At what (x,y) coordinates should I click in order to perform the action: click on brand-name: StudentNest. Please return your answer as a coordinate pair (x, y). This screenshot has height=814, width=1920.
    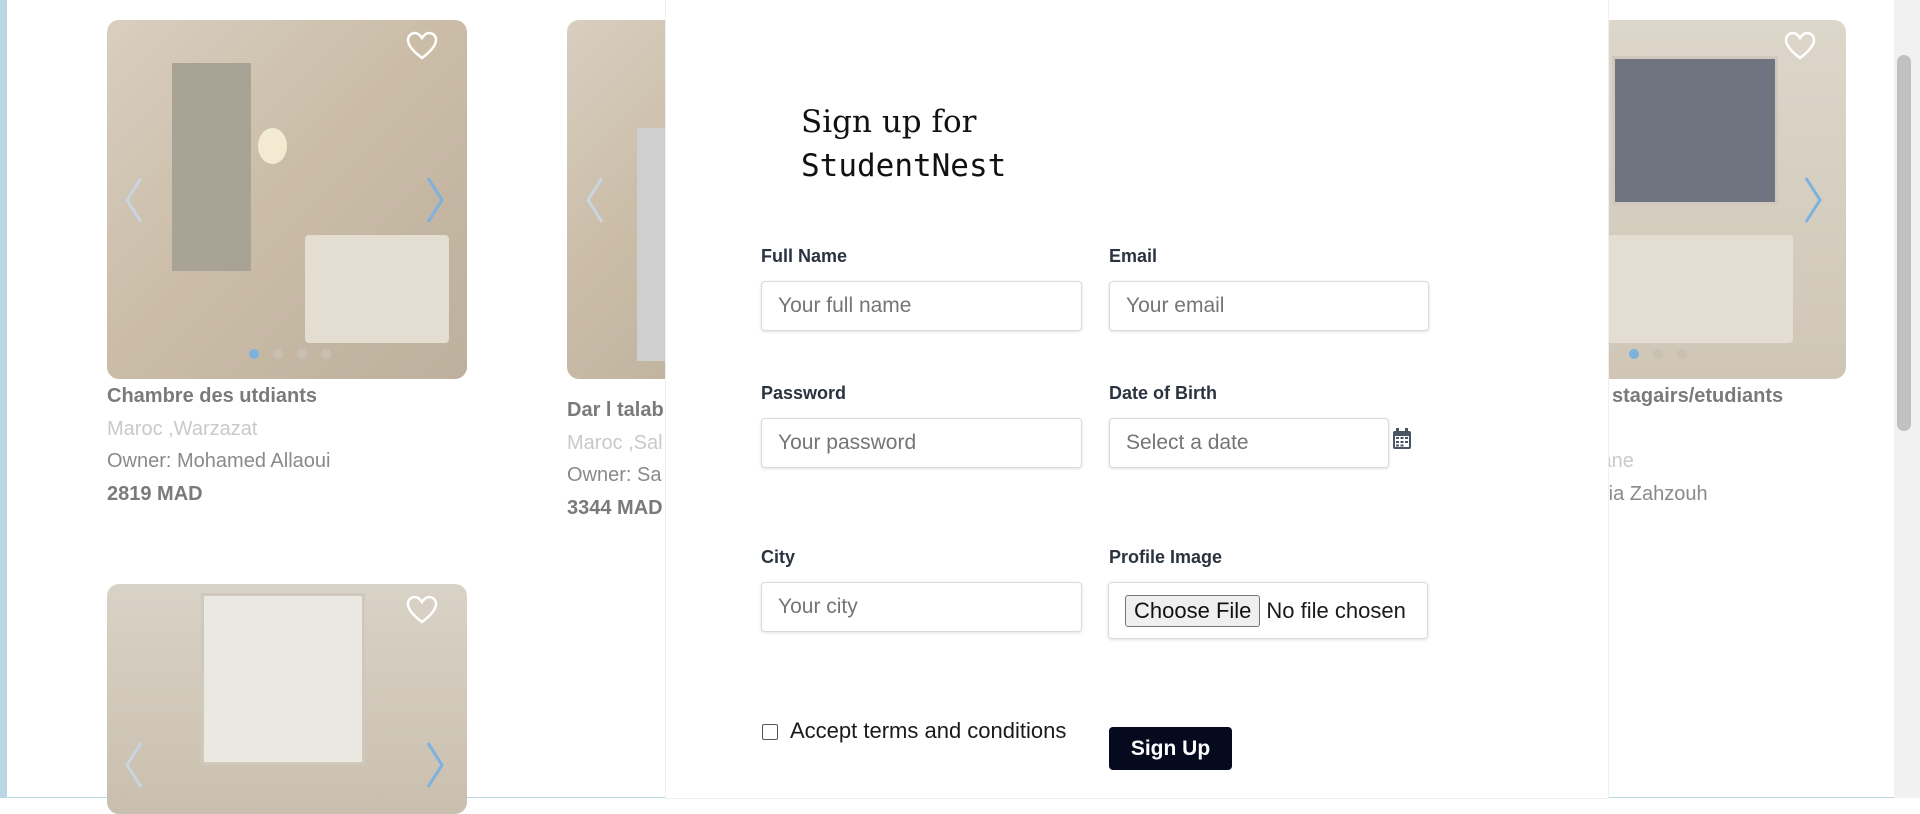
    Looking at the image, I should click on (904, 166).